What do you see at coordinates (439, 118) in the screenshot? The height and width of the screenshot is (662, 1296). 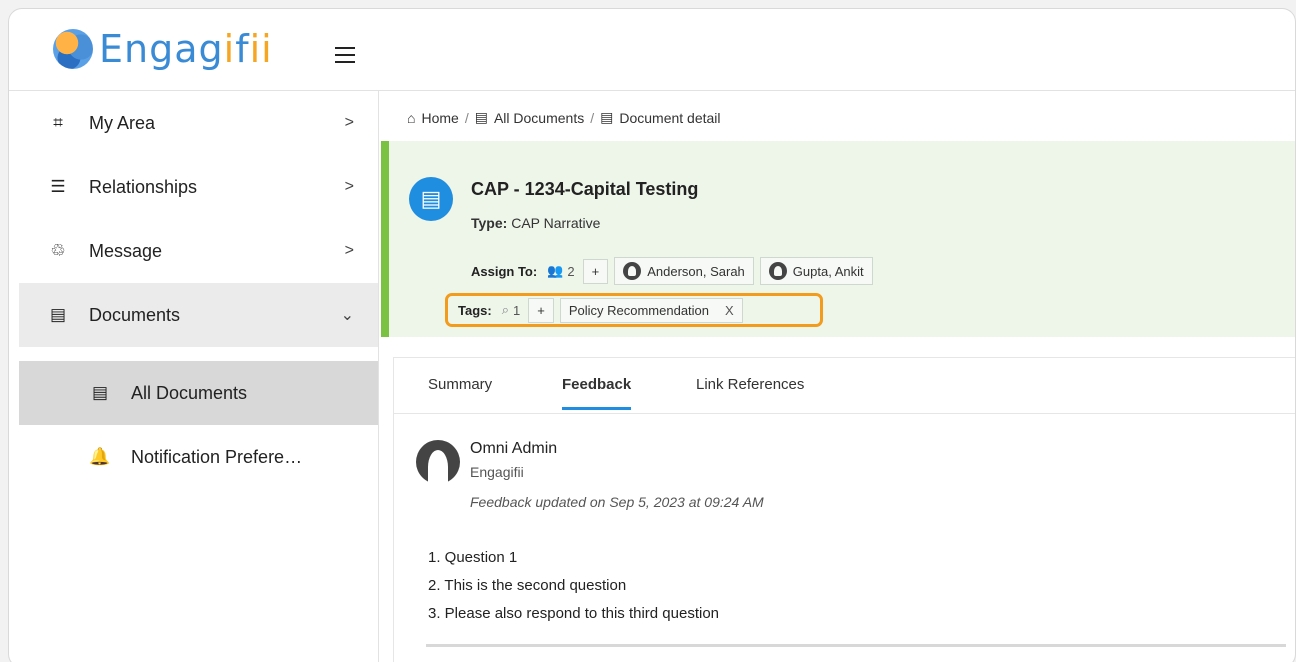 I see `breadcrumb-home: Home` at bounding box center [439, 118].